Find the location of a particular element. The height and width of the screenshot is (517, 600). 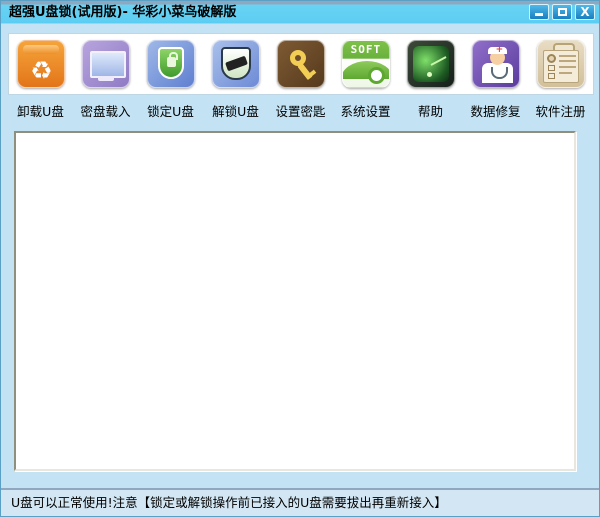

usb-shield-icon is located at coordinates (236, 64).